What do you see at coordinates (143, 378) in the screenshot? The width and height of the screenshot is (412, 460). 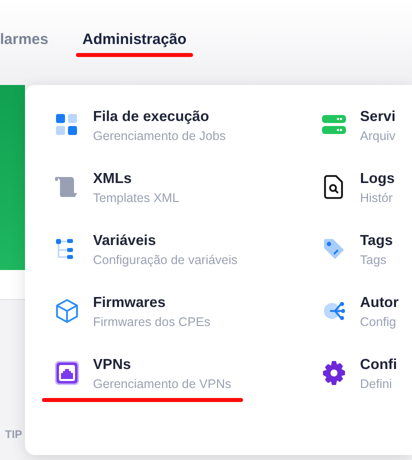 I see `menu-item: VPNs Gerenciamento de VPNs` at bounding box center [143, 378].